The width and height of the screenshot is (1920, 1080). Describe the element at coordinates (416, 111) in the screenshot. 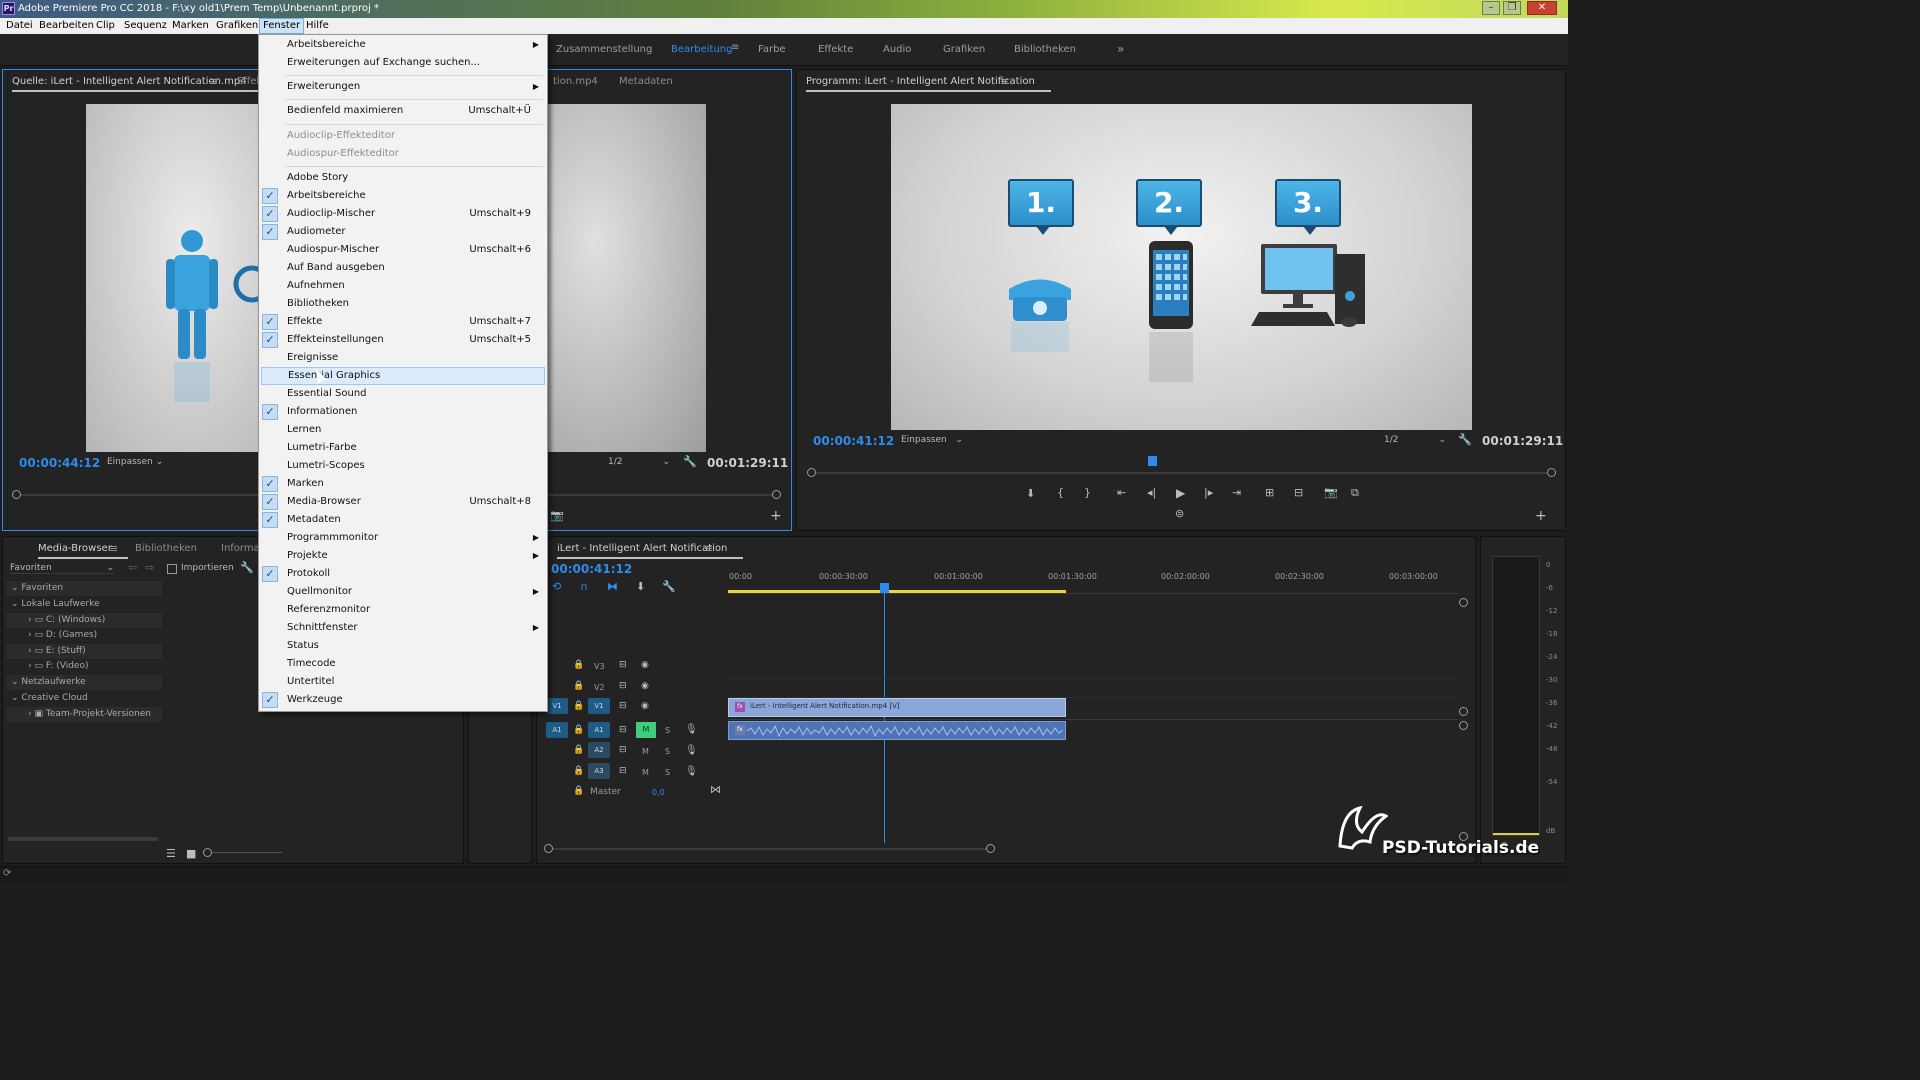

I see `menu-item-bedienfeld-maximieren: Bedienfeld maximieren Umschalt+Ü` at that location.